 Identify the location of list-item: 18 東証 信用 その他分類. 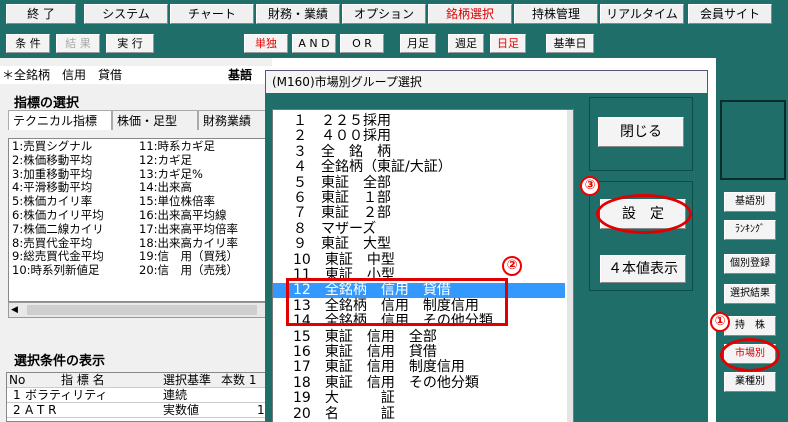
(419, 383).